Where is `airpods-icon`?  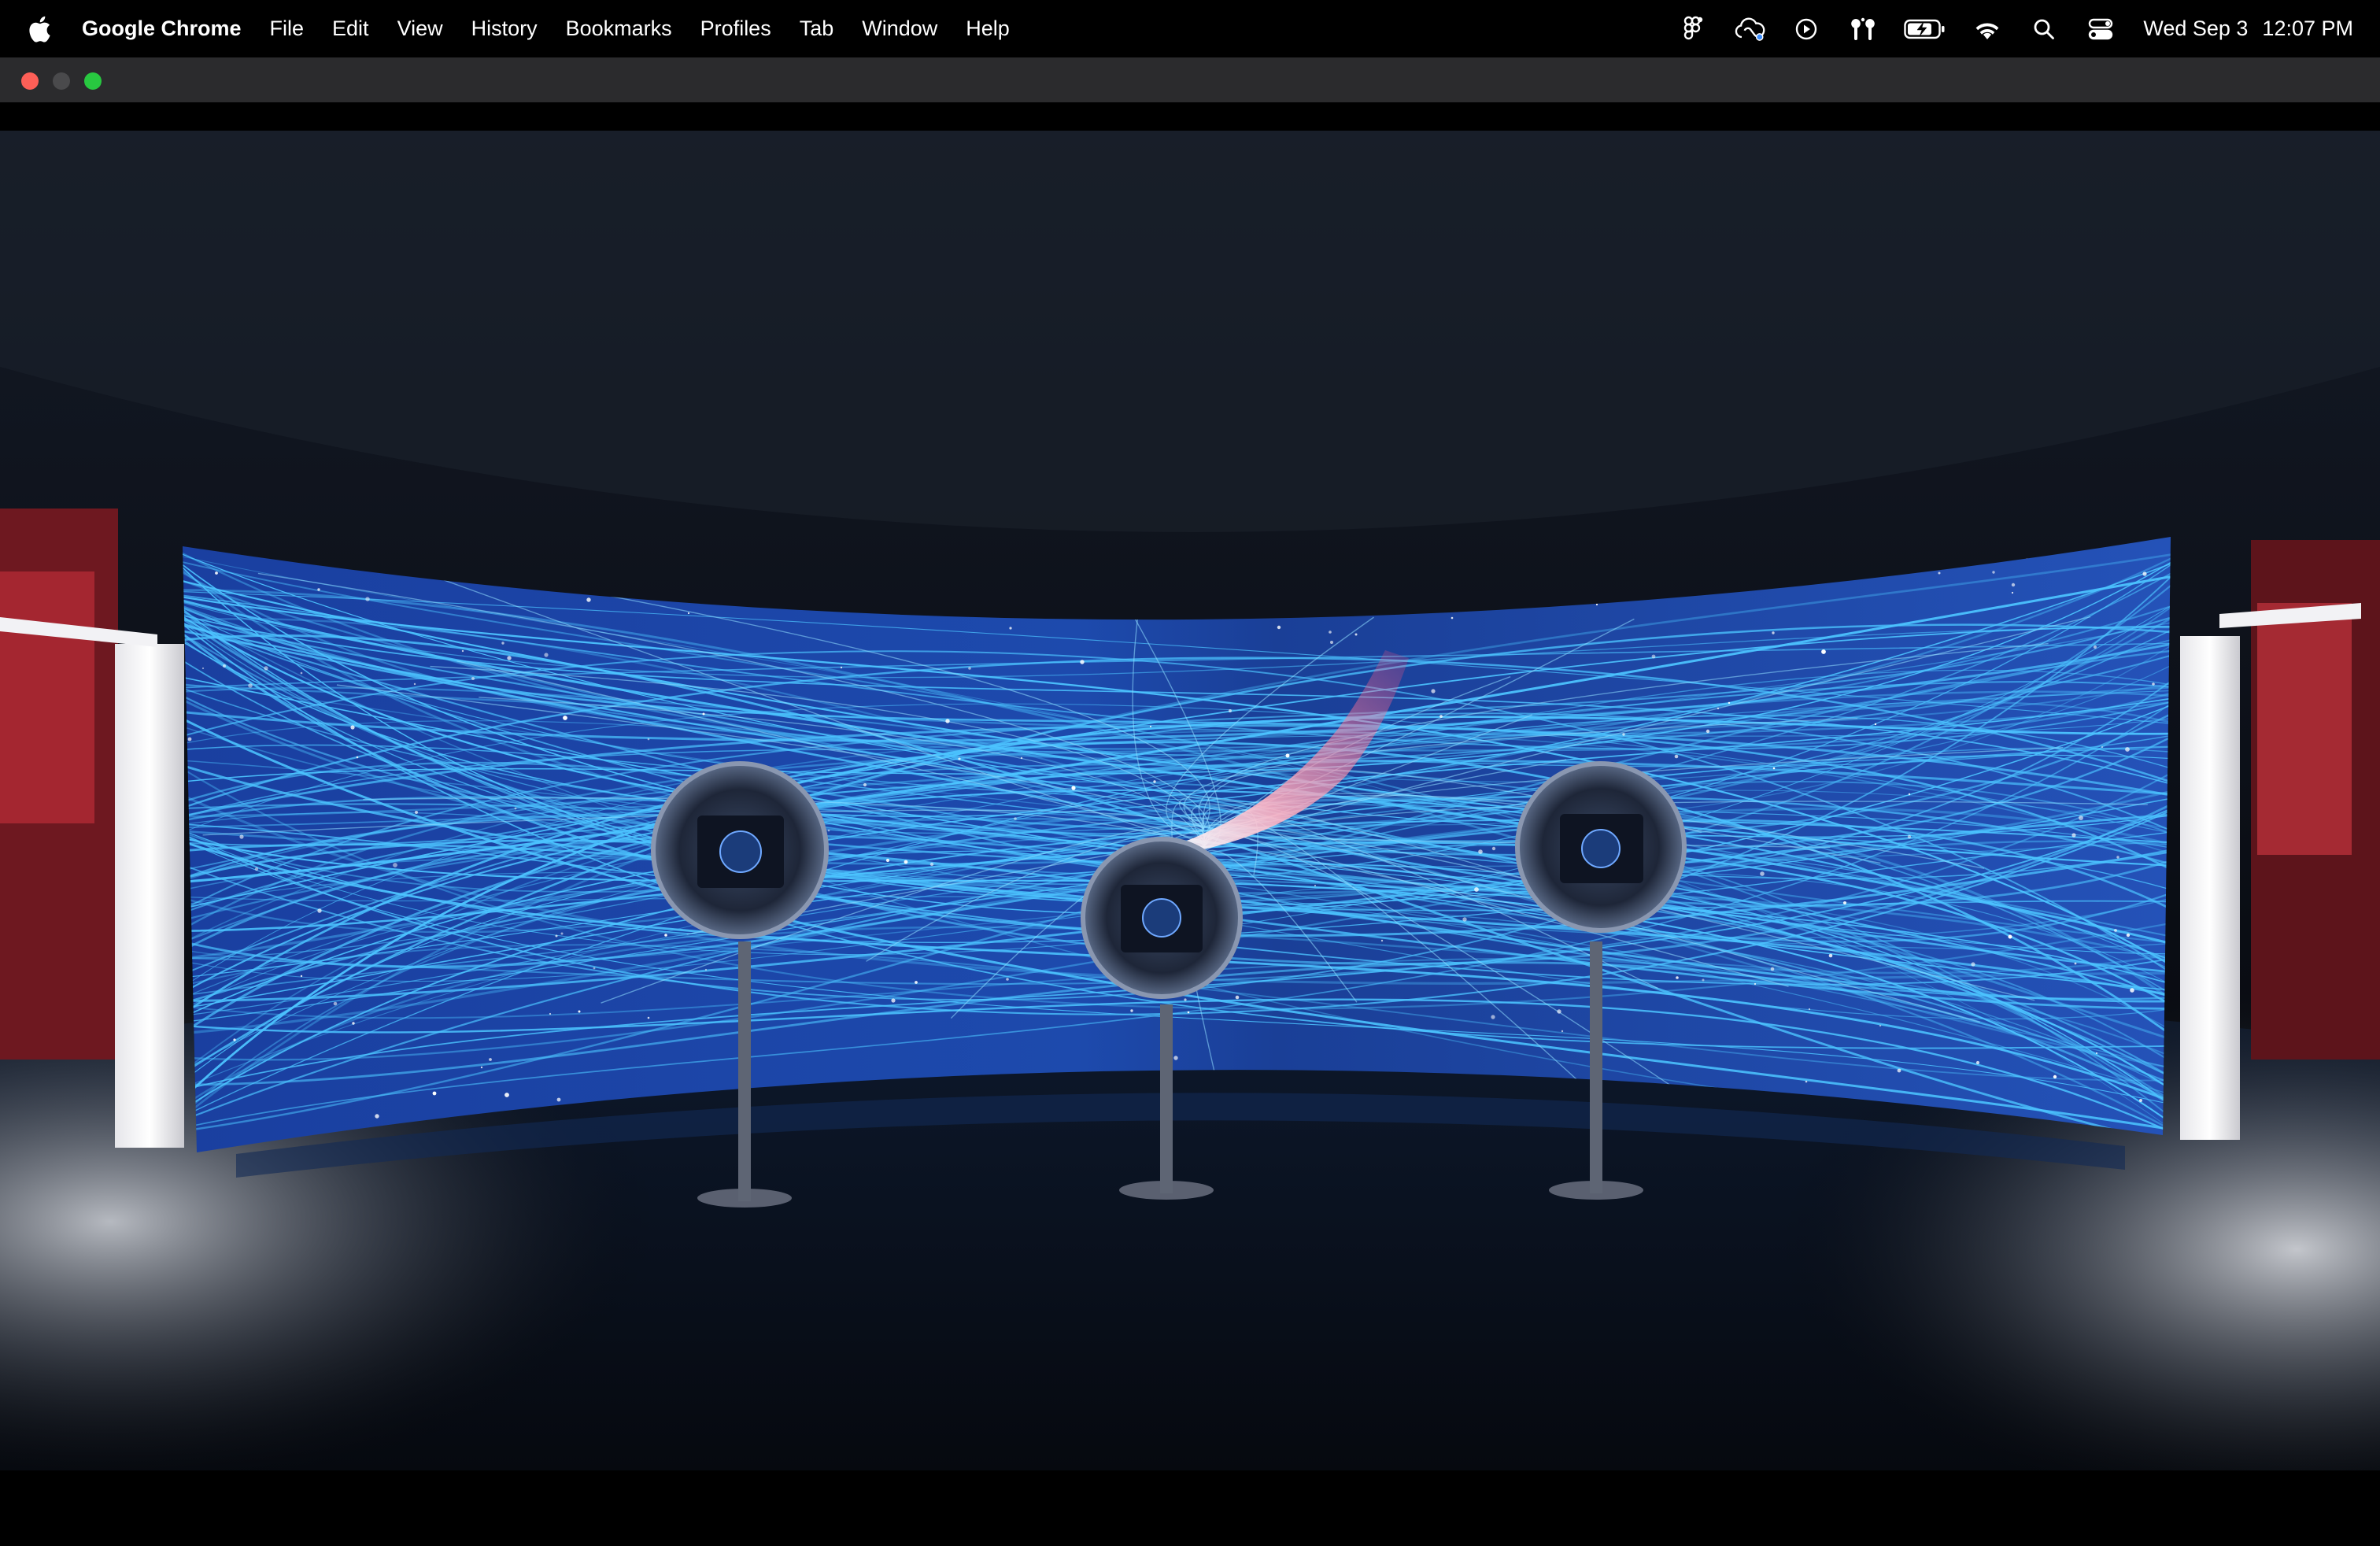
airpods-icon is located at coordinates (1863, 29).